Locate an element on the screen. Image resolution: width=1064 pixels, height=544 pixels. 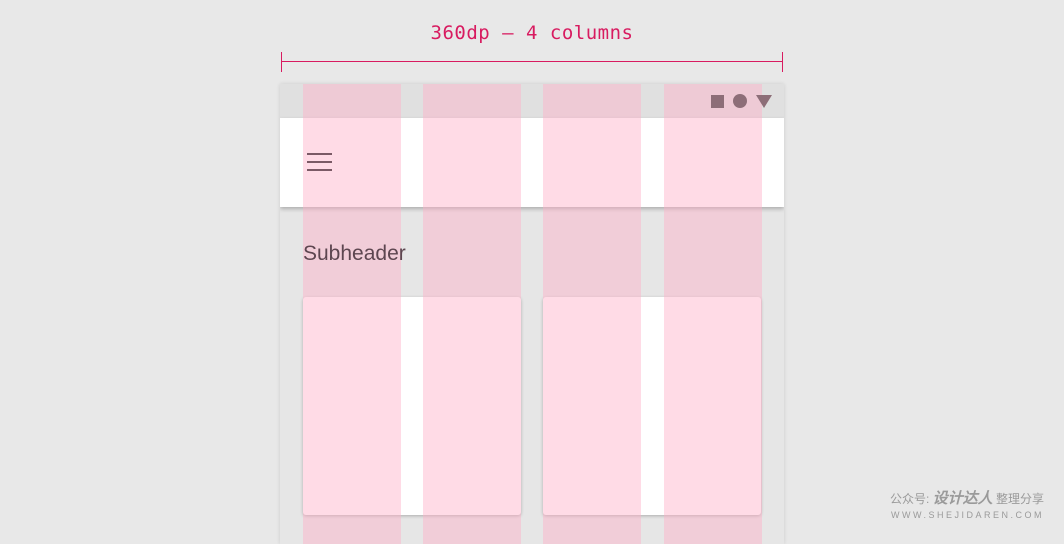
dimension-line is located at coordinates (532, 61).